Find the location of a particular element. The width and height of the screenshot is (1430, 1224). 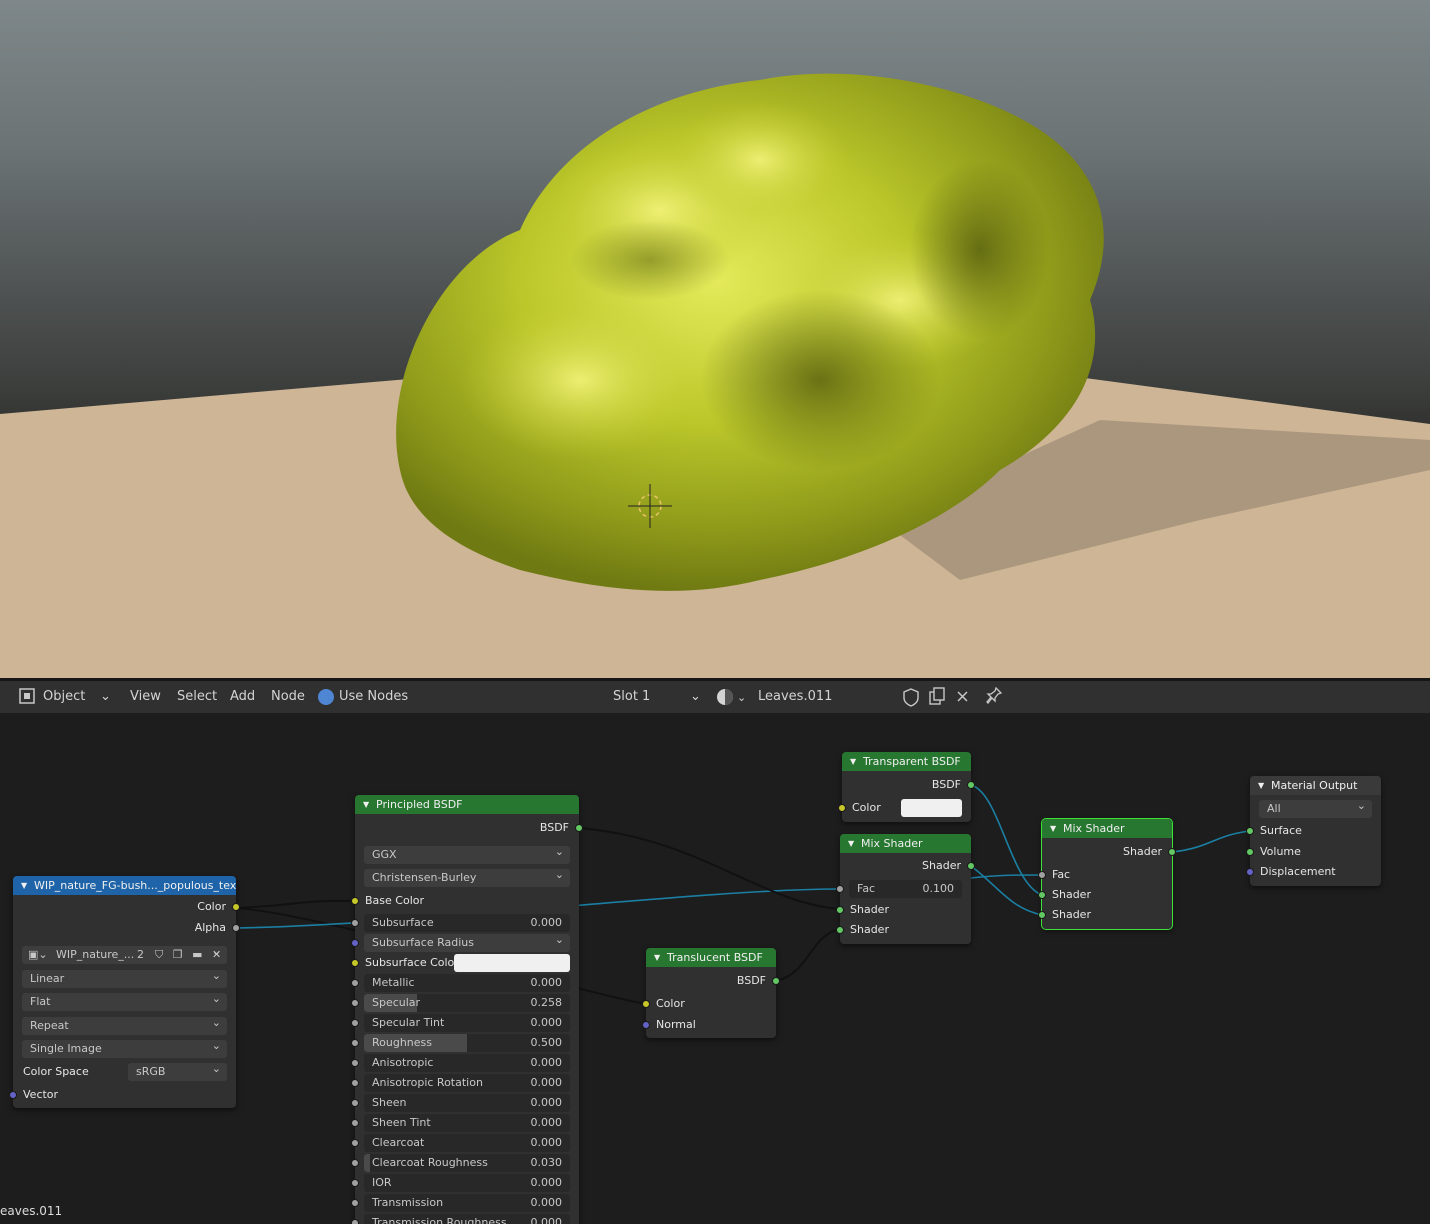

slider-specular-tint: Specular Tint 0.000 is located at coordinates (467, 1023).